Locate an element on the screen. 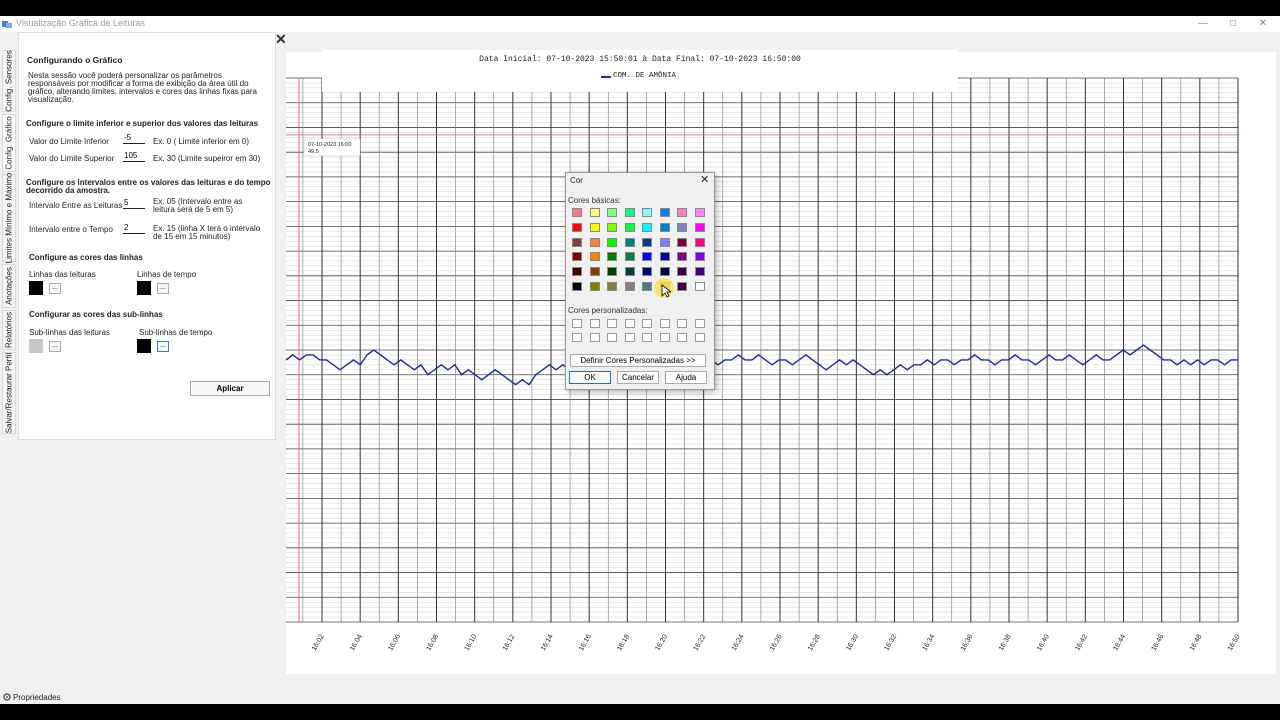 The width and height of the screenshot is (1280, 720). tab-config-grafico: Config. Gráfico is located at coordinates (9, 143).